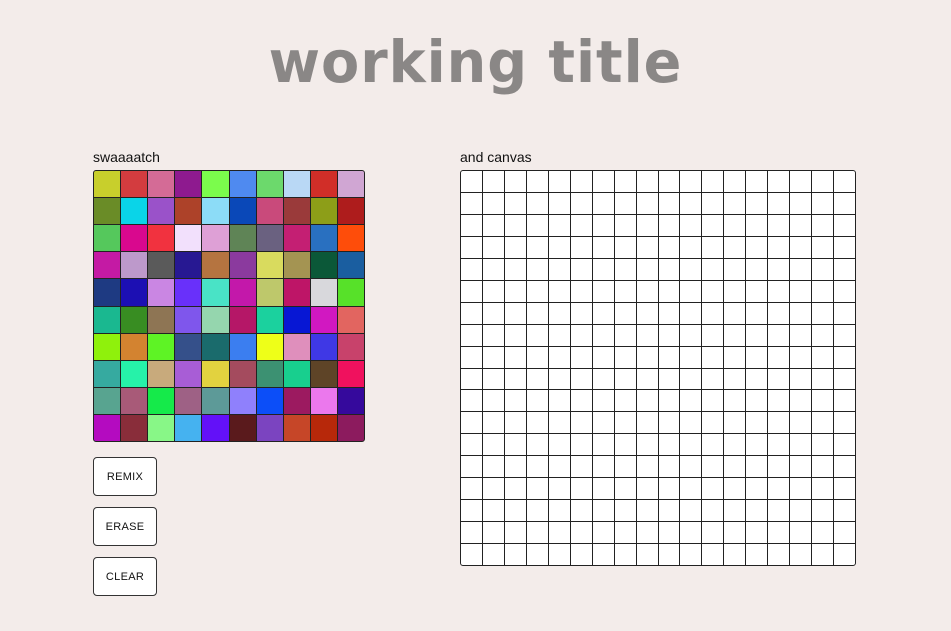 The height and width of the screenshot is (631, 951). Describe the element at coordinates (125, 576) in the screenshot. I see `clear-button: CLEAR` at that location.